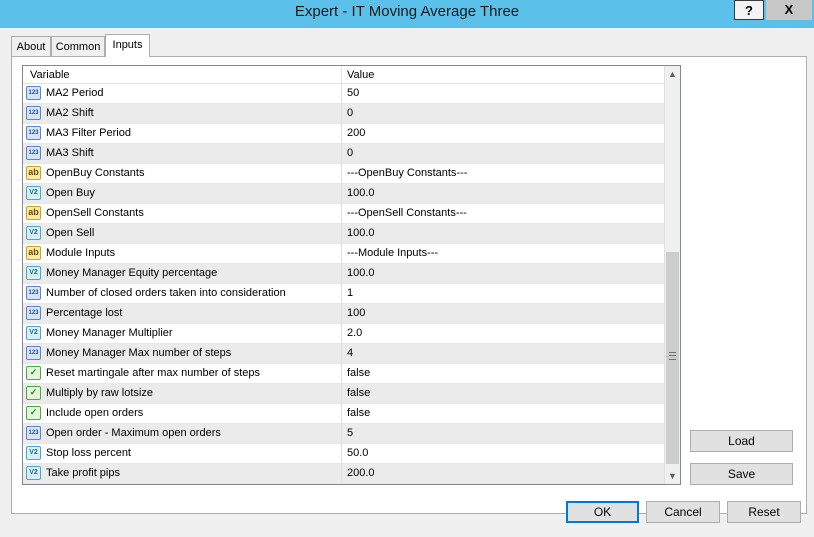 Image resolution: width=814 pixels, height=537 pixels. I want to click on value-cell: 200.0, so click(503, 473).